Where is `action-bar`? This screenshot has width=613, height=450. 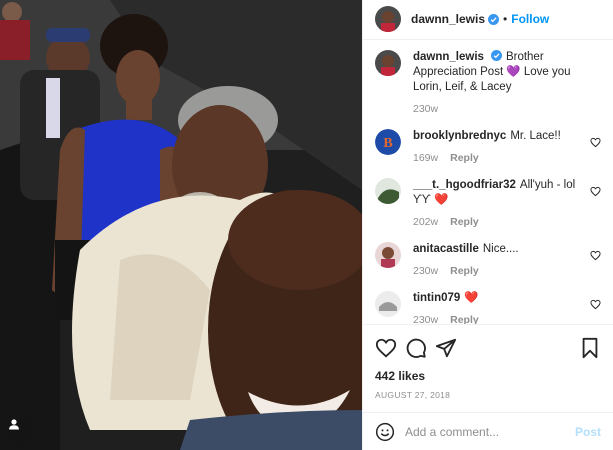
action-bar is located at coordinates (488, 348).